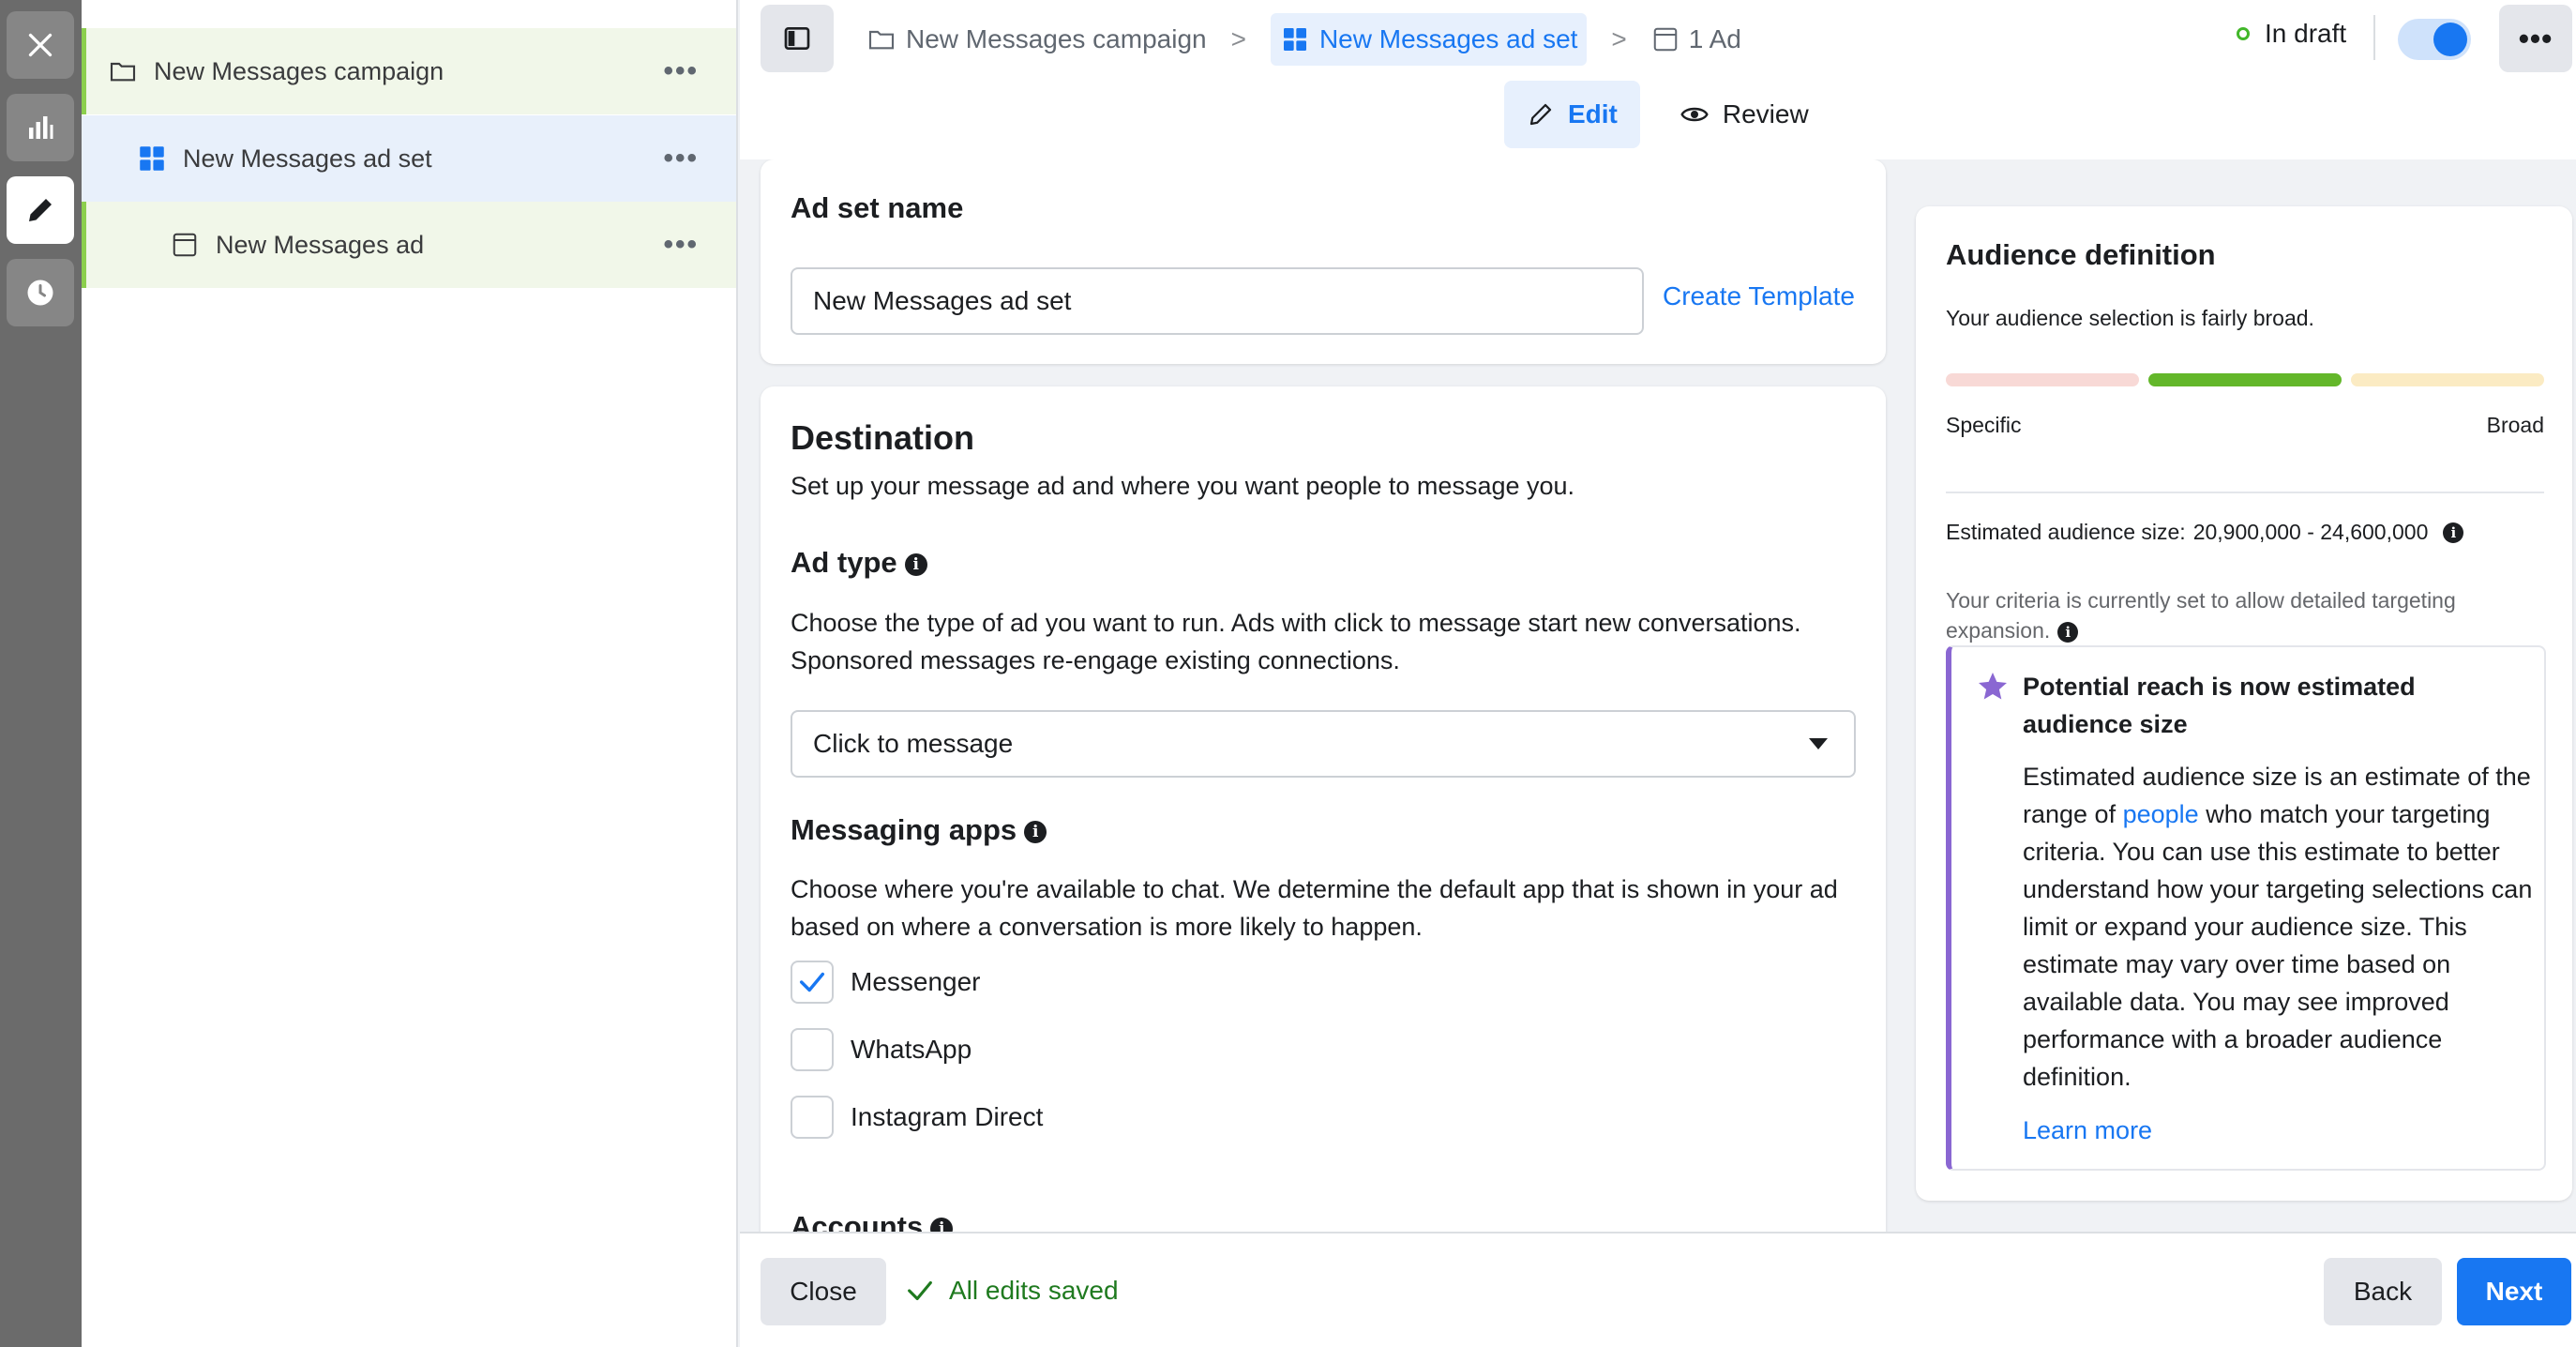 The width and height of the screenshot is (2576, 1347). I want to click on checkbox-whatsapp: WhatsApp, so click(881, 1050).